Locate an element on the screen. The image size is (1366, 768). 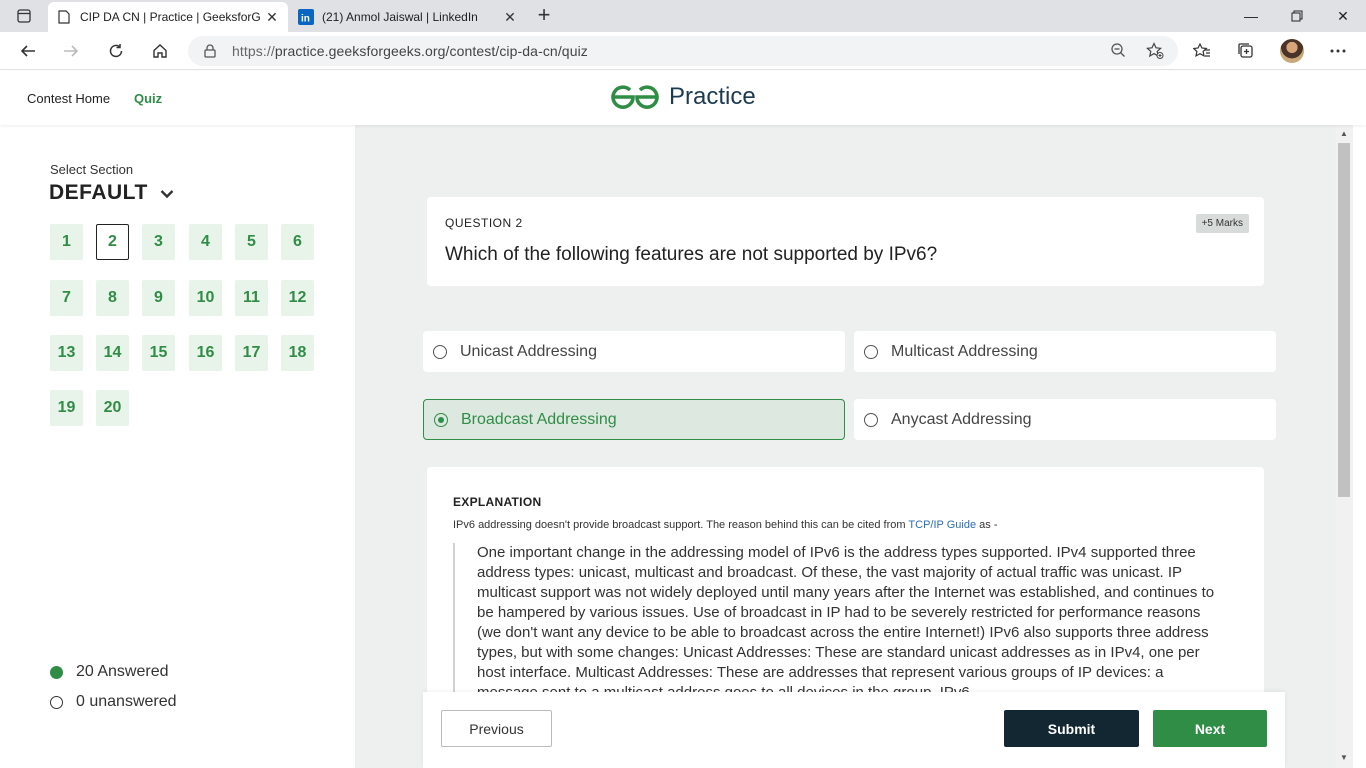
question-nav-7: 7 is located at coordinates (66, 298).